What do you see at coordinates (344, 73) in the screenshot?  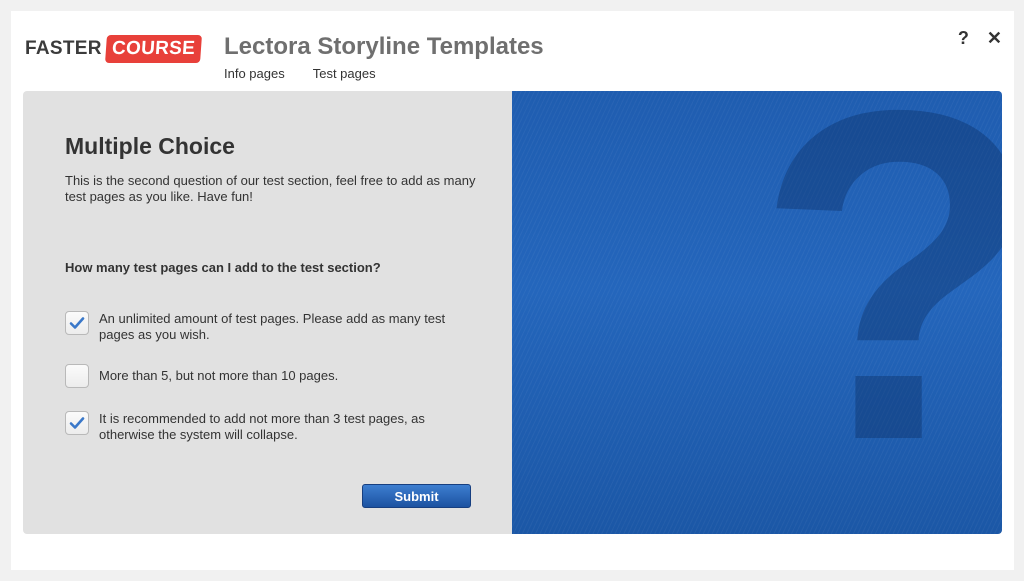 I see `nav-test-pages: Test pages` at bounding box center [344, 73].